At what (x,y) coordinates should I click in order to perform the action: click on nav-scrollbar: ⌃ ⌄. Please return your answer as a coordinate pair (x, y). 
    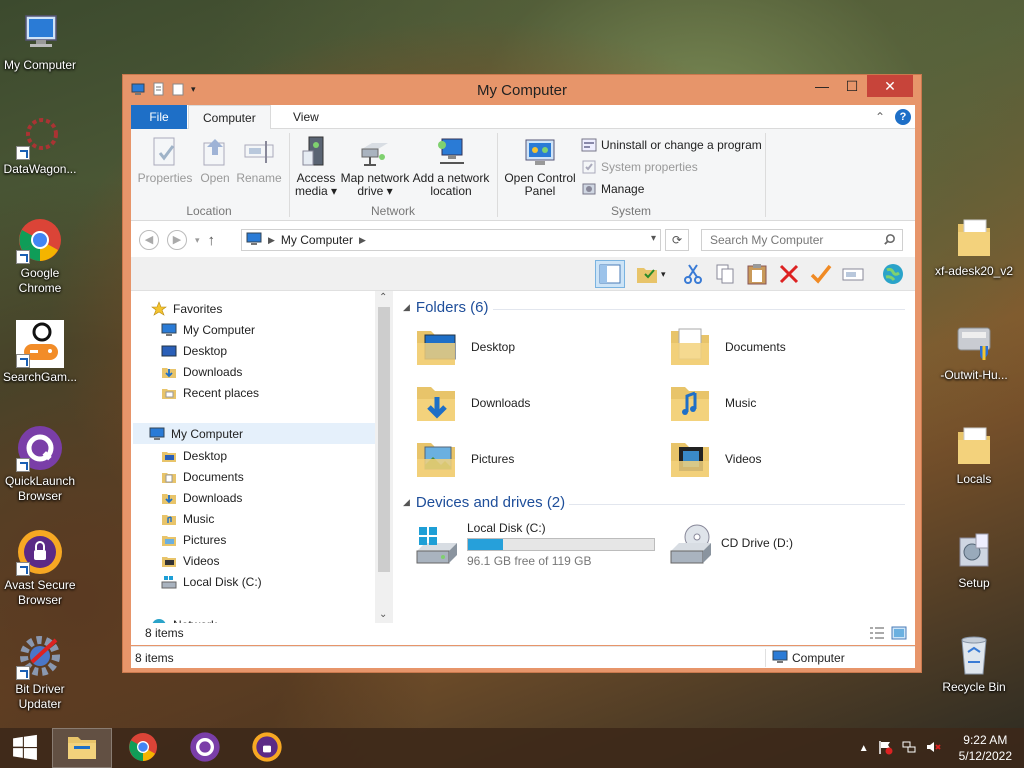
    Looking at the image, I should click on (384, 458).